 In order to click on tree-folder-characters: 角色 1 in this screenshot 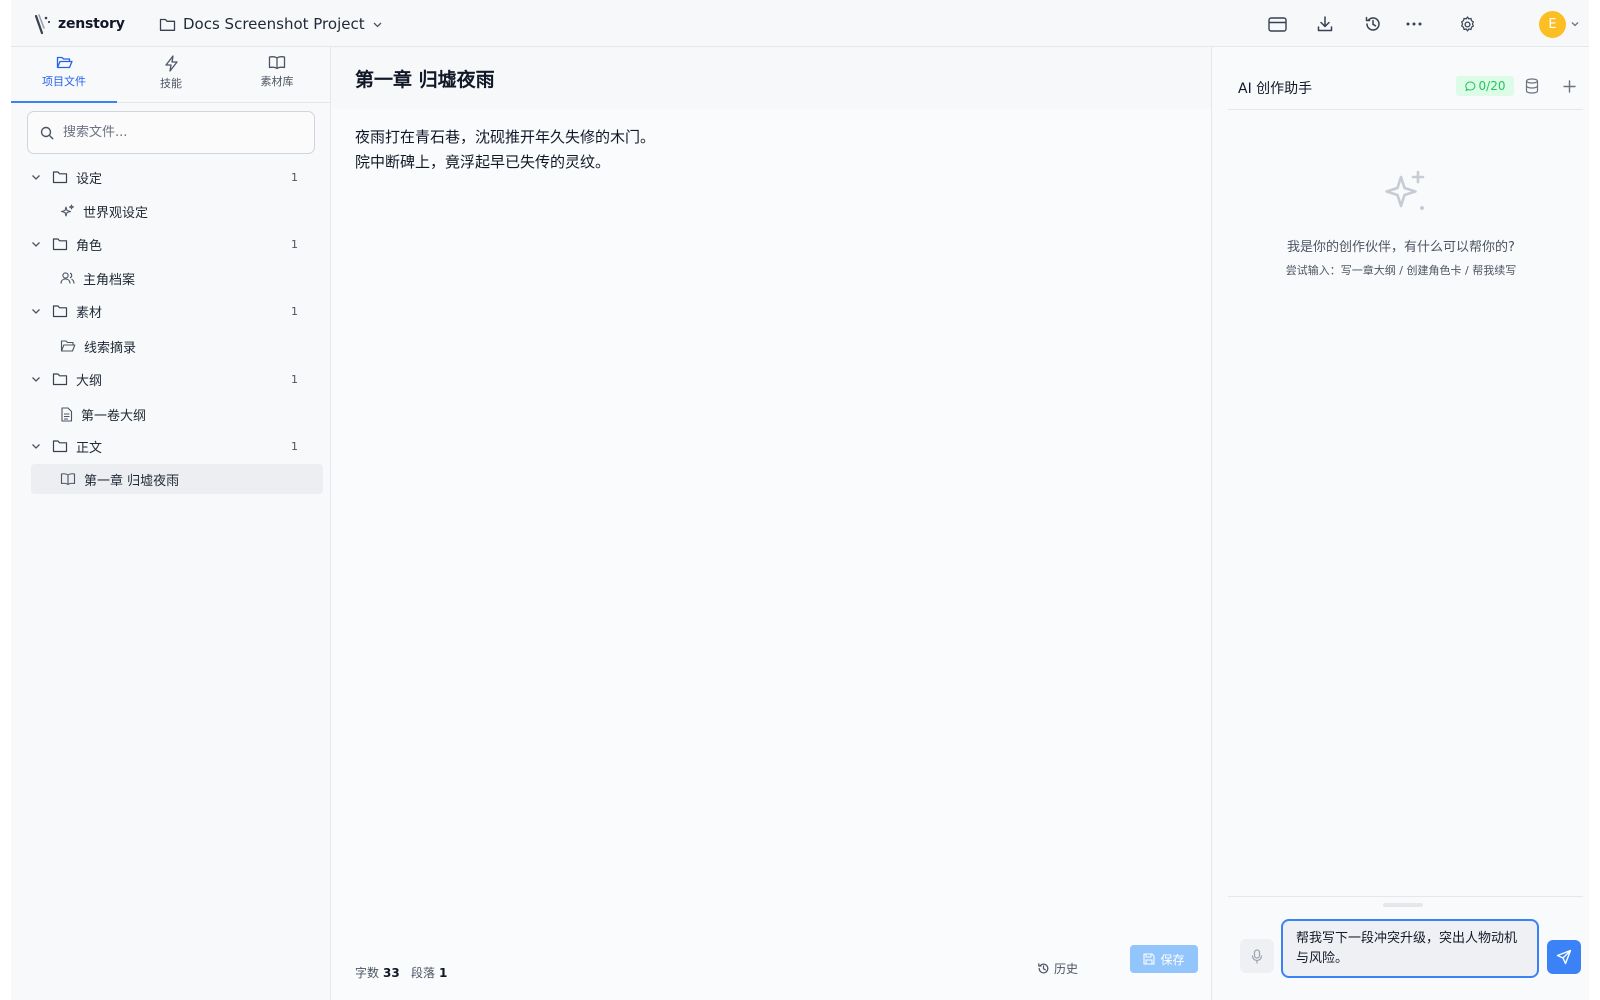, I will do `click(180, 244)`.